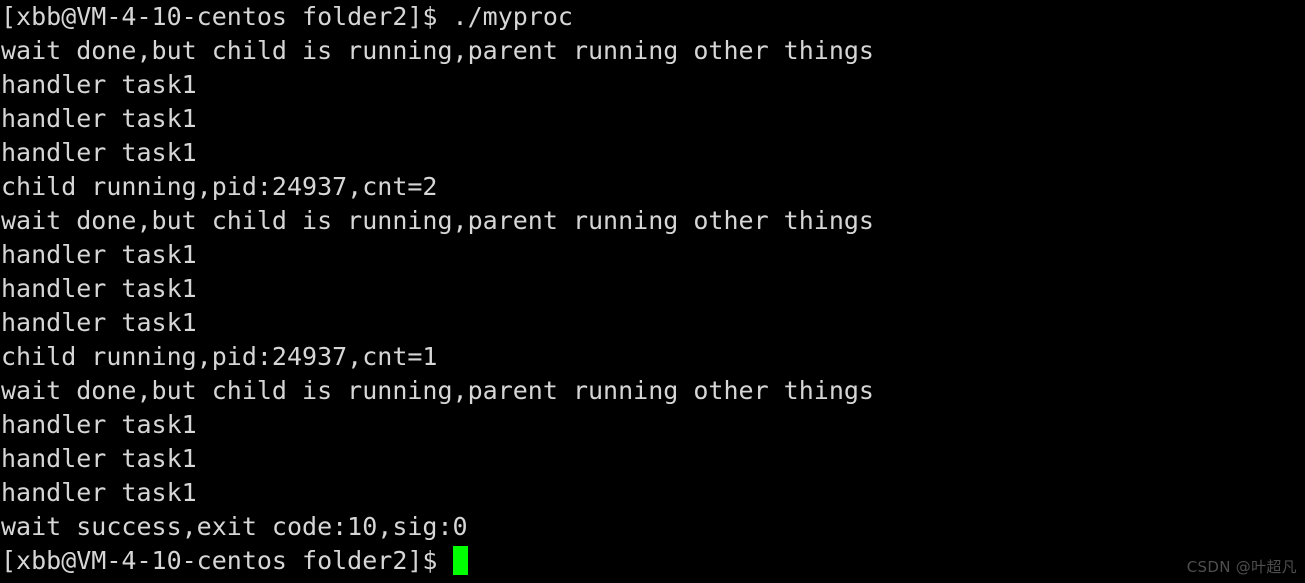 This screenshot has height=583, width=1305. I want to click on terminal-line: child running,pid:24937,cnt=1, so click(219, 356).